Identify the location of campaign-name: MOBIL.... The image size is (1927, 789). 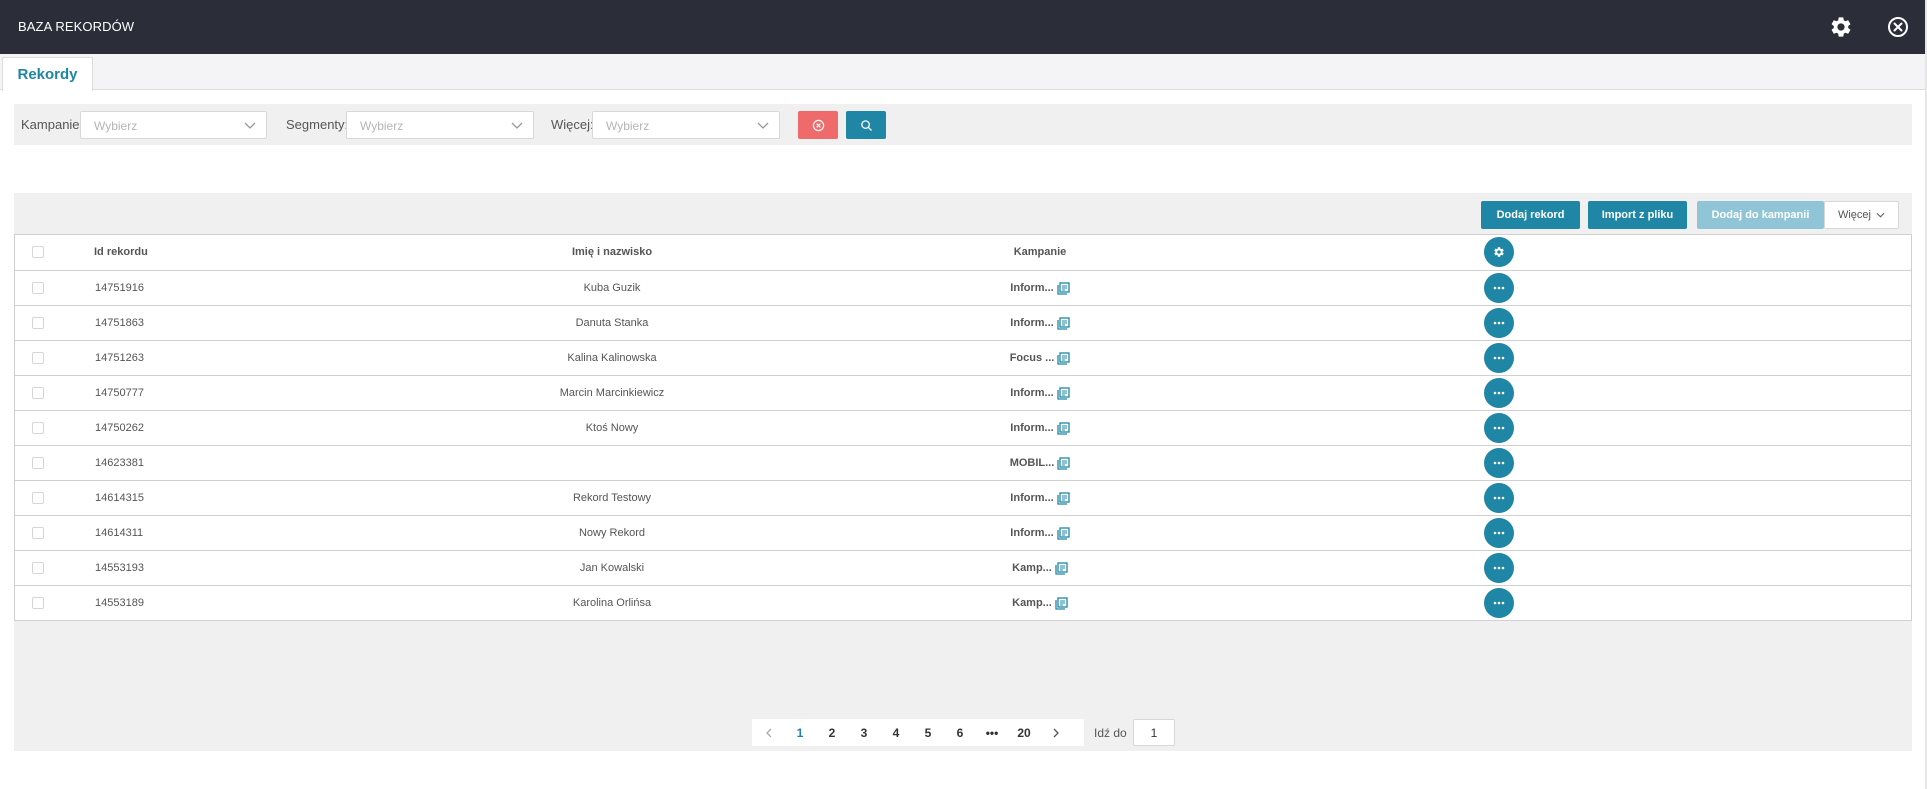
(1032, 463).